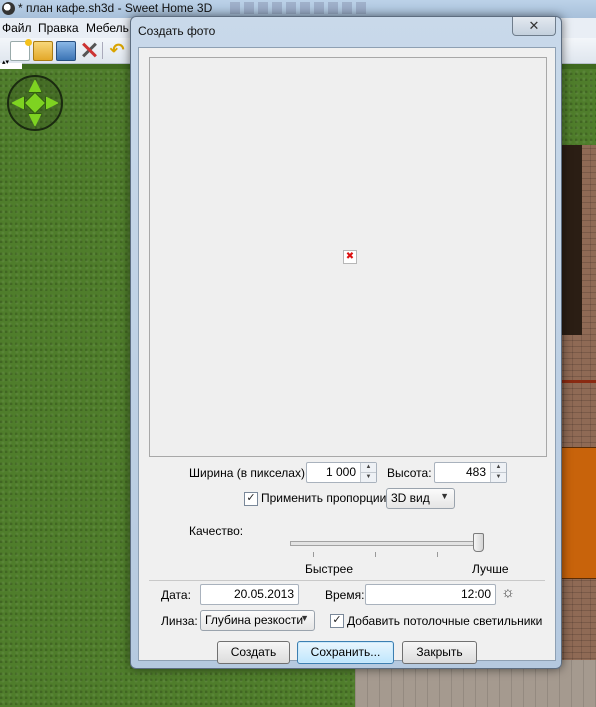  Describe the element at coordinates (107, 28) in the screenshot. I see `menu-furniture: Мебель` at that location.